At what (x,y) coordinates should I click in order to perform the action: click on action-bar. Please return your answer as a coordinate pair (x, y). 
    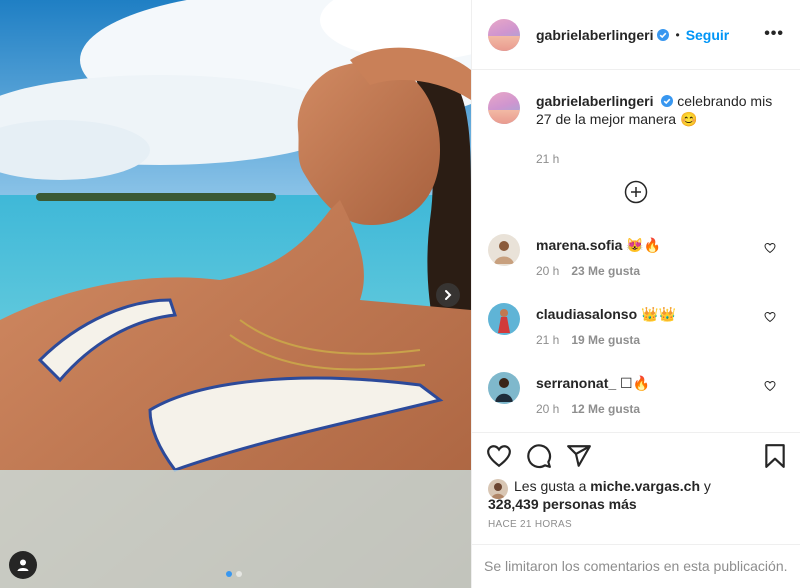
    Looking at the image, I should click on (636, 457).